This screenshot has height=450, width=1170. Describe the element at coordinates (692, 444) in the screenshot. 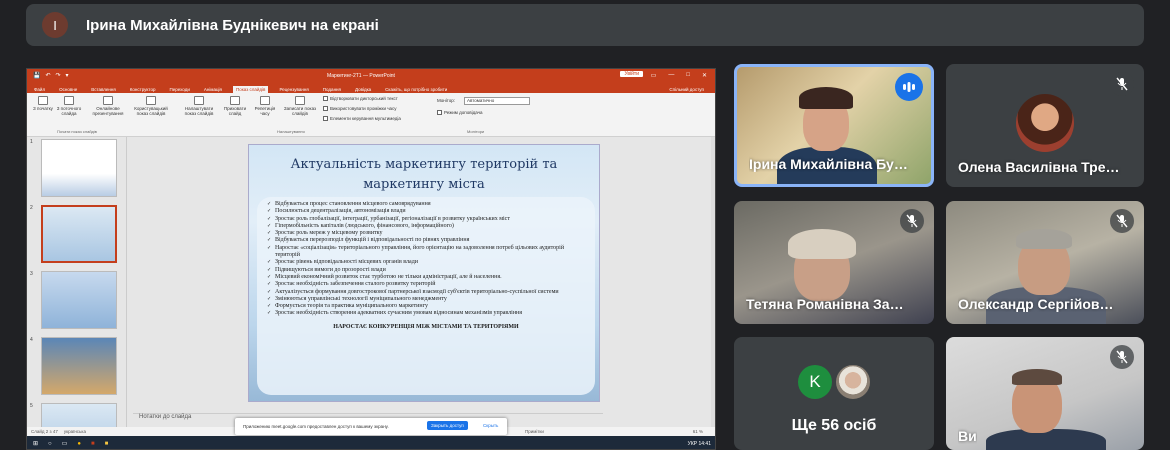

I see `tray-language: УКР` at that location.